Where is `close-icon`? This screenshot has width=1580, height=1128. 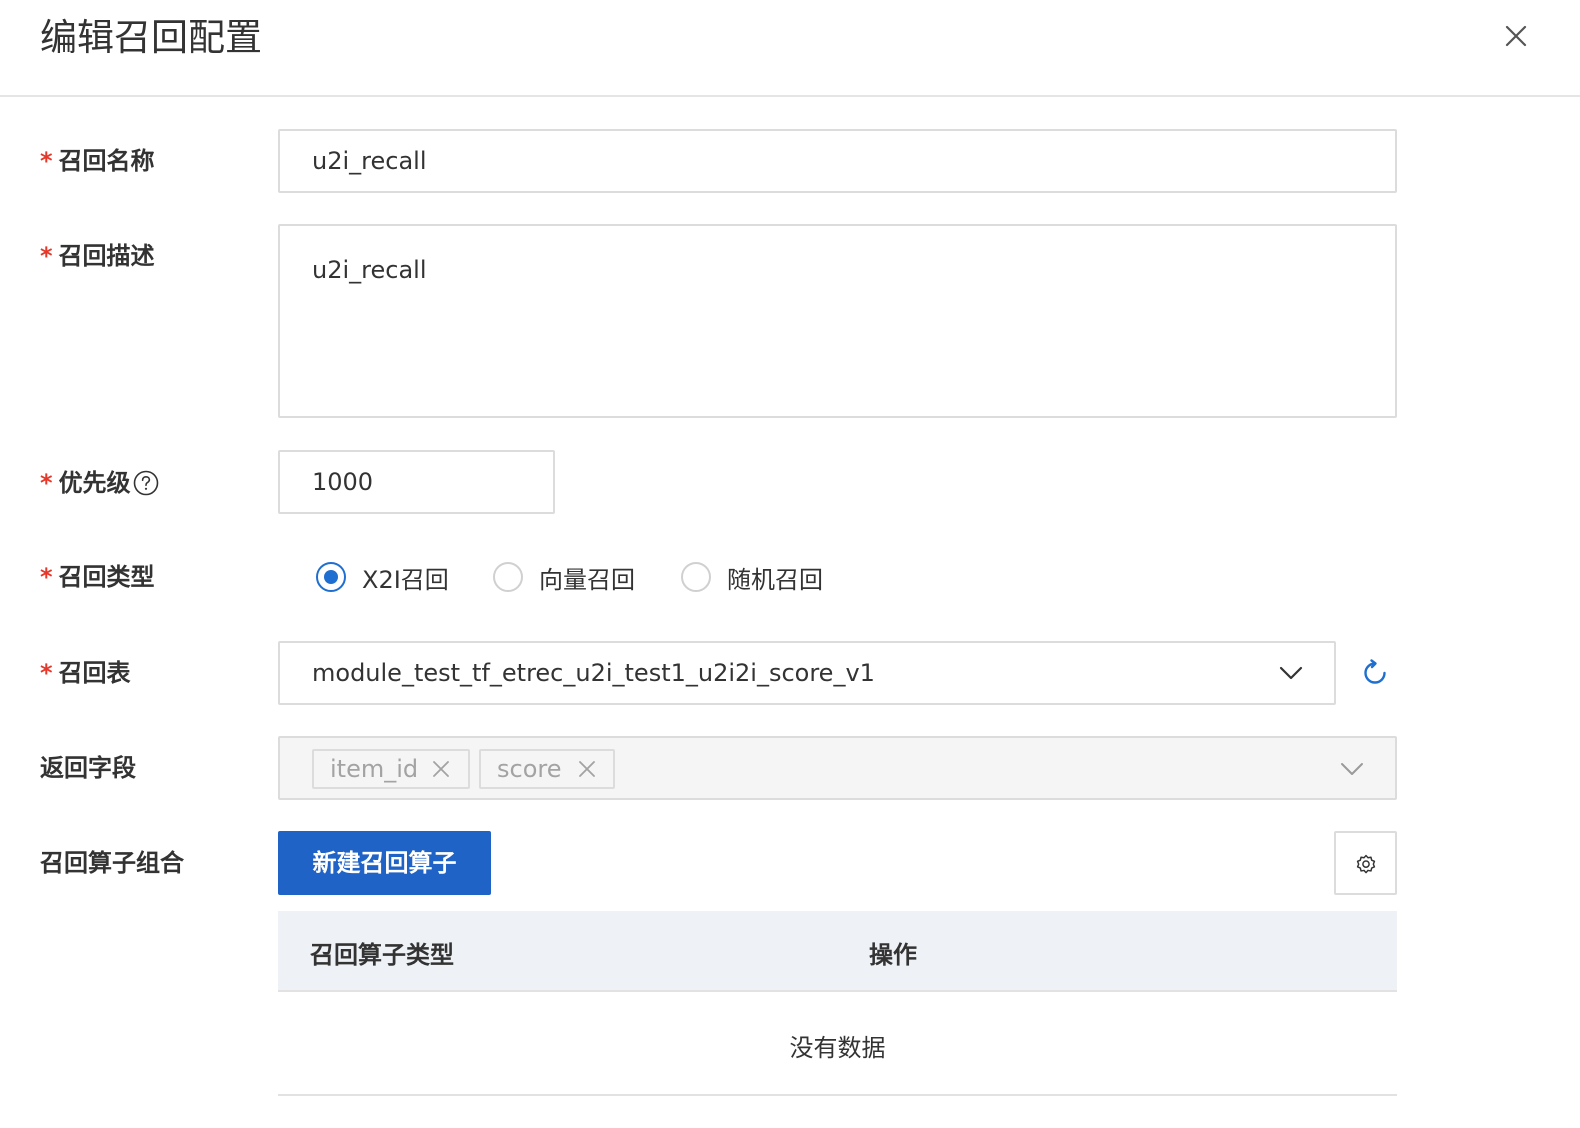 close-icon is located at coordinates (1516, 36).